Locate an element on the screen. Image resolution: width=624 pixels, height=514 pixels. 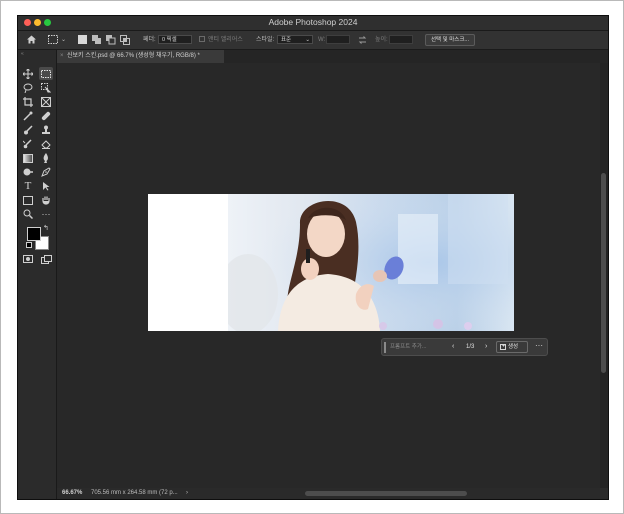
crop-tool-icon is located at coordinates (28, 102).